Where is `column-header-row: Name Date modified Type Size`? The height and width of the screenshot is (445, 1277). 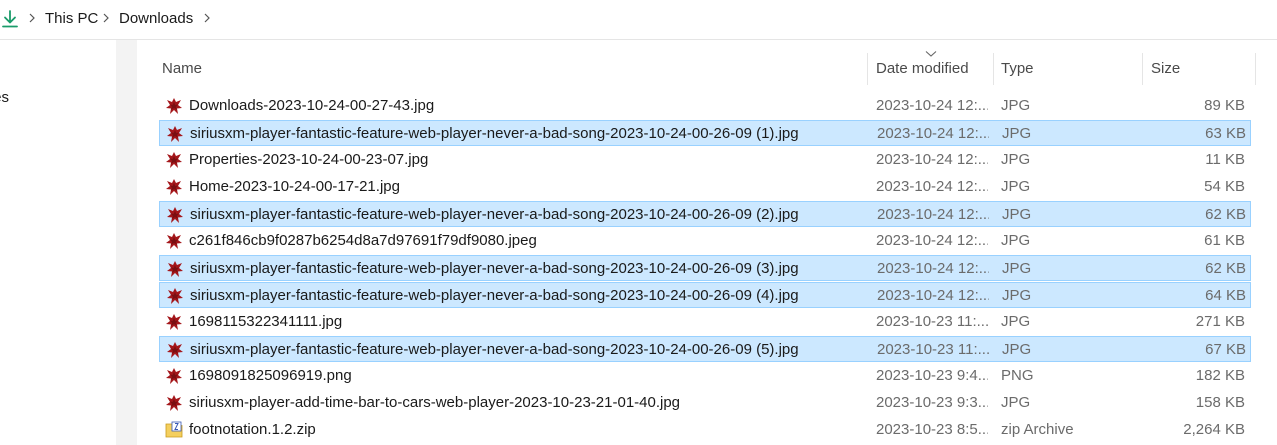 column-header-row: Name Date modified Type Size is located at coordinates (707, 68).